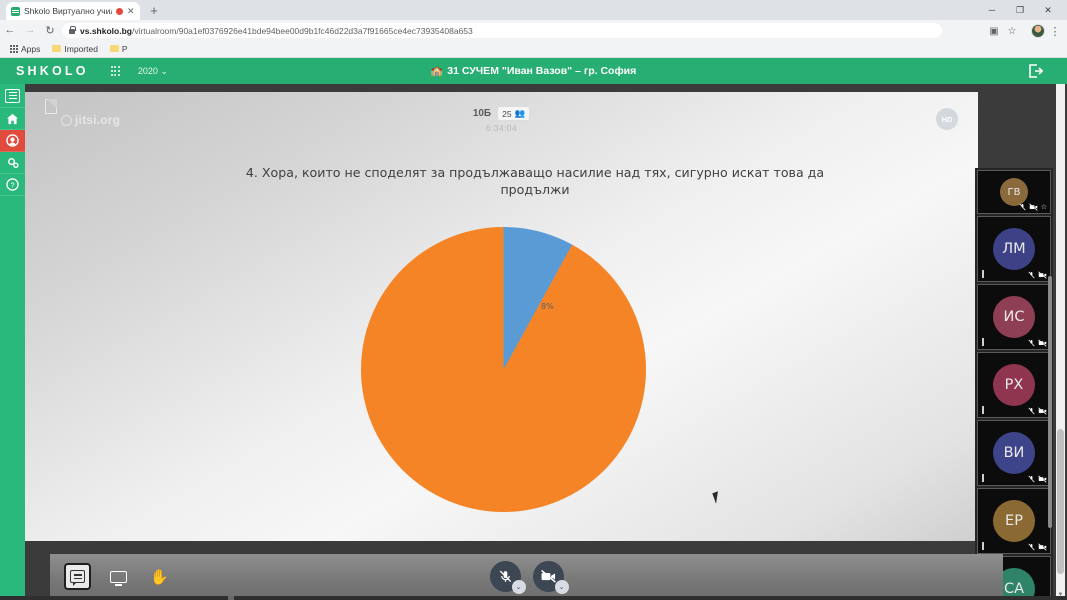 The image size is (1067, 600). Describe the element at coordinates (12, 342) in the screenshot. I see `left-sidebar: ?` at that location.